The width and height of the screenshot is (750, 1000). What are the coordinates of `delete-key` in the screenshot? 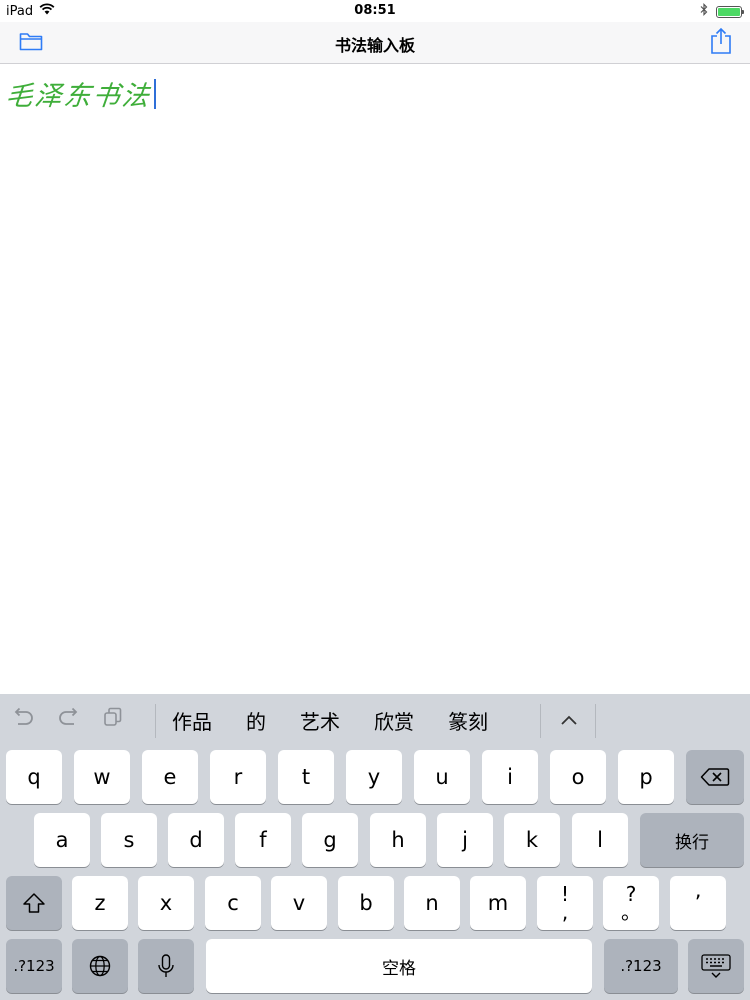 It's located at (715, 777).